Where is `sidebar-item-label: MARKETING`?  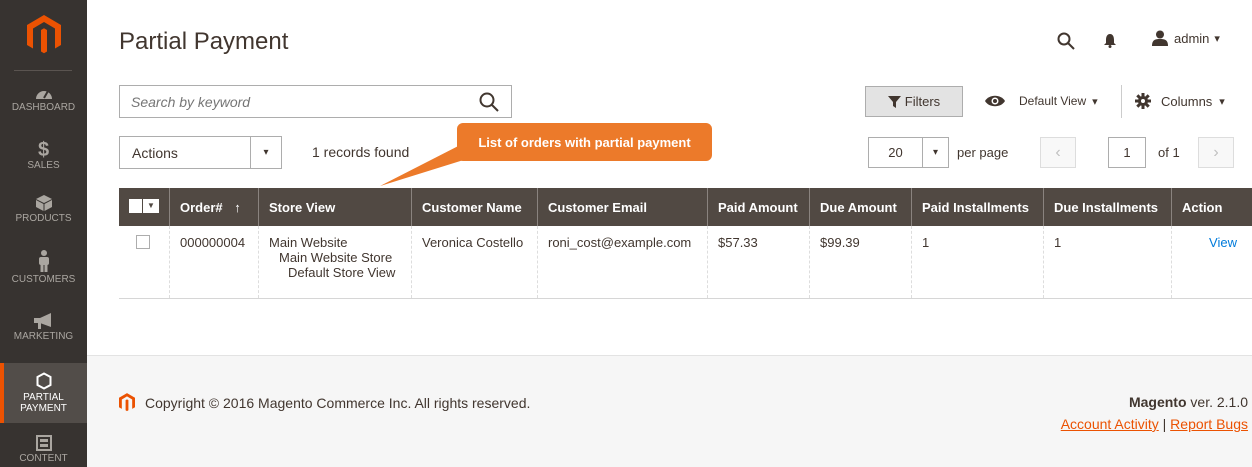 sidebar-item-label: MARKETING is located at coordinates (43, 336).